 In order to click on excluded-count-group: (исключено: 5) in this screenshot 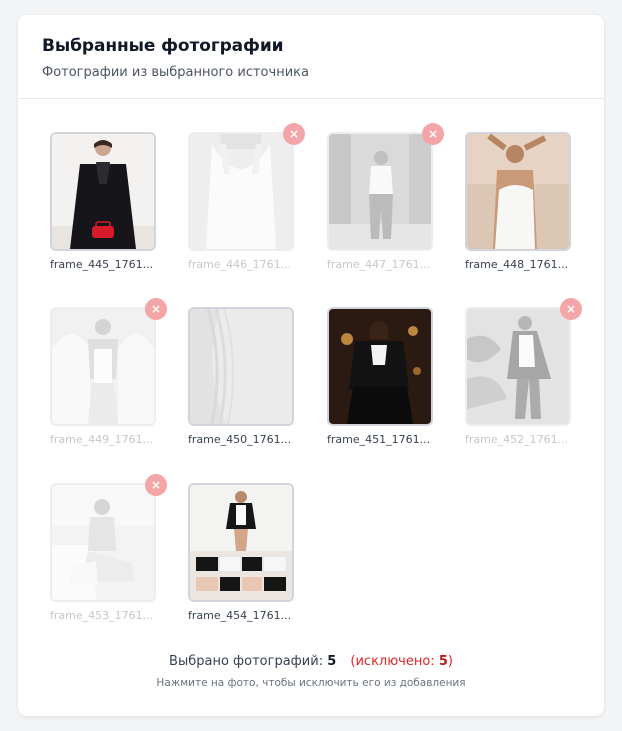, I will do `click(401, 661)`.